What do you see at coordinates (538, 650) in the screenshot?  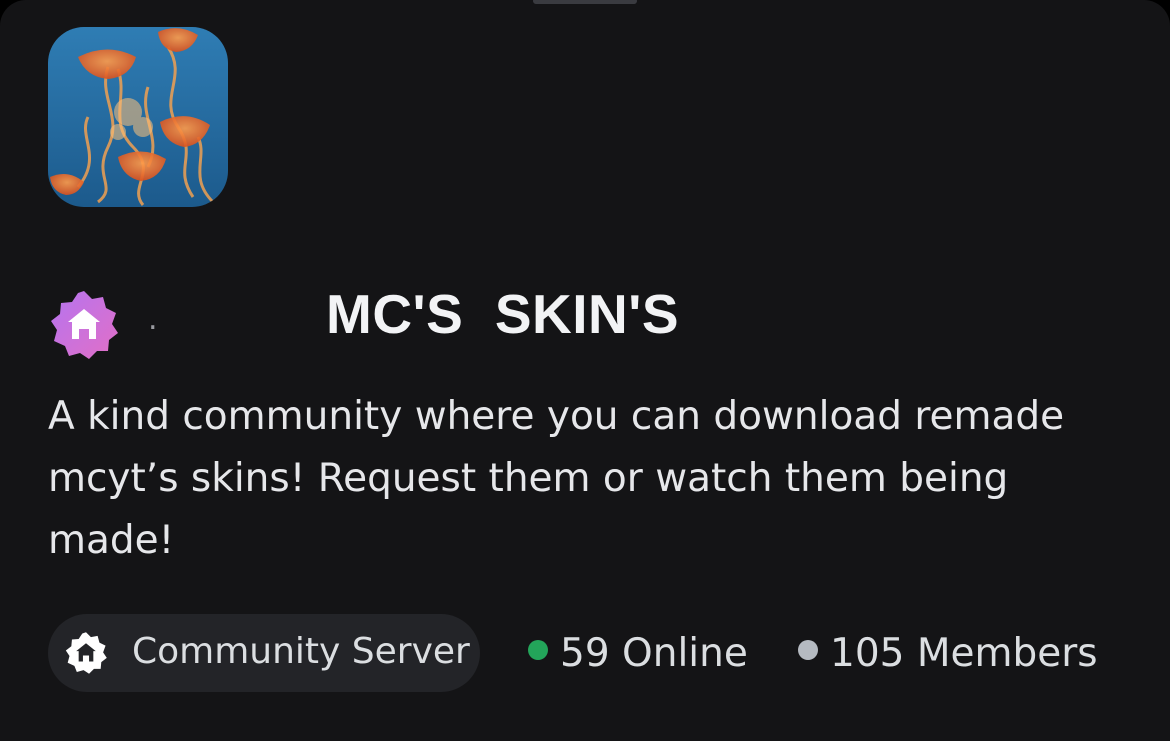 I see `online-status-dot` at bounding box center [538, 650].